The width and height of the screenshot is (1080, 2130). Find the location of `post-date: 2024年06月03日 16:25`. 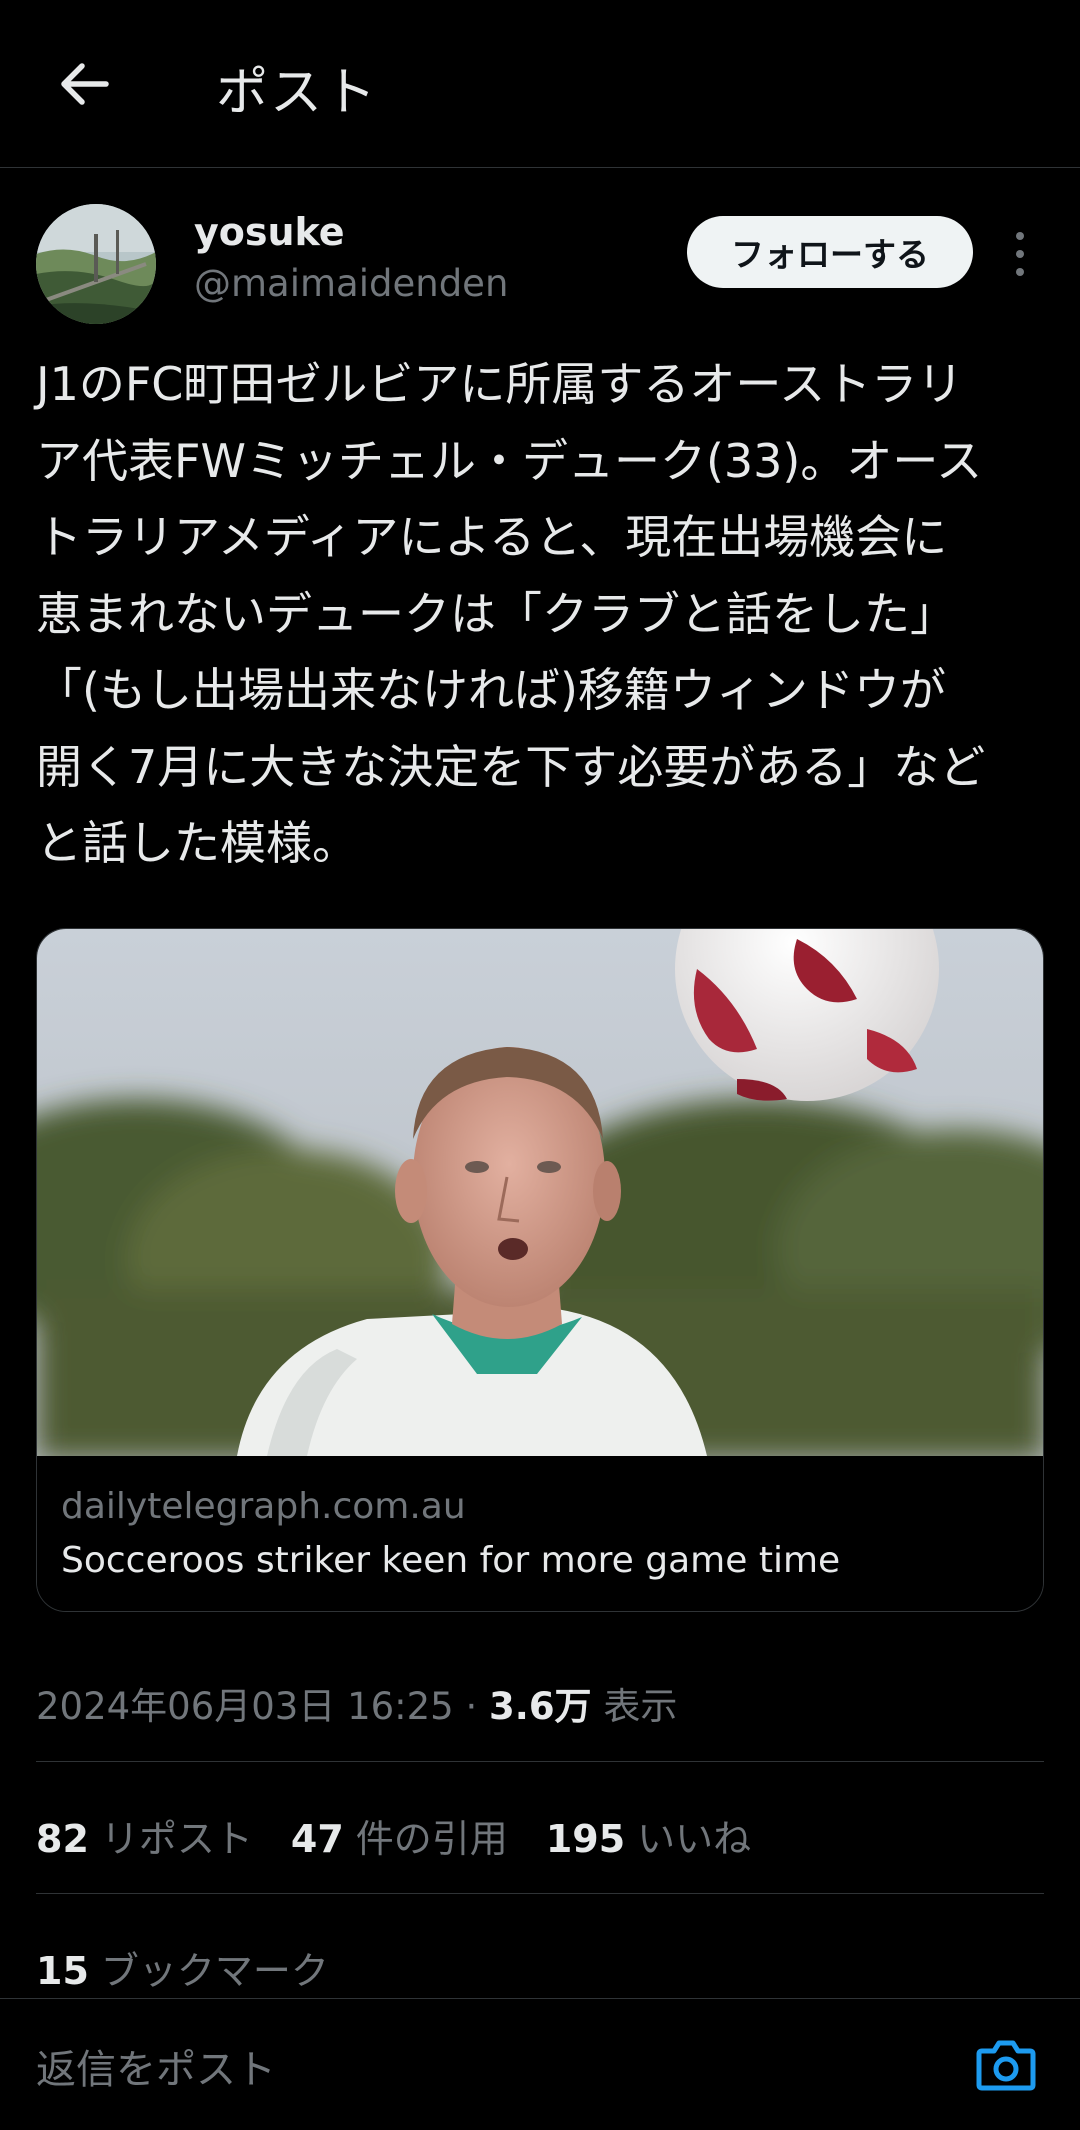

post-date: 2024年06月03日 16:25 is located at coordinates (245, 1706).